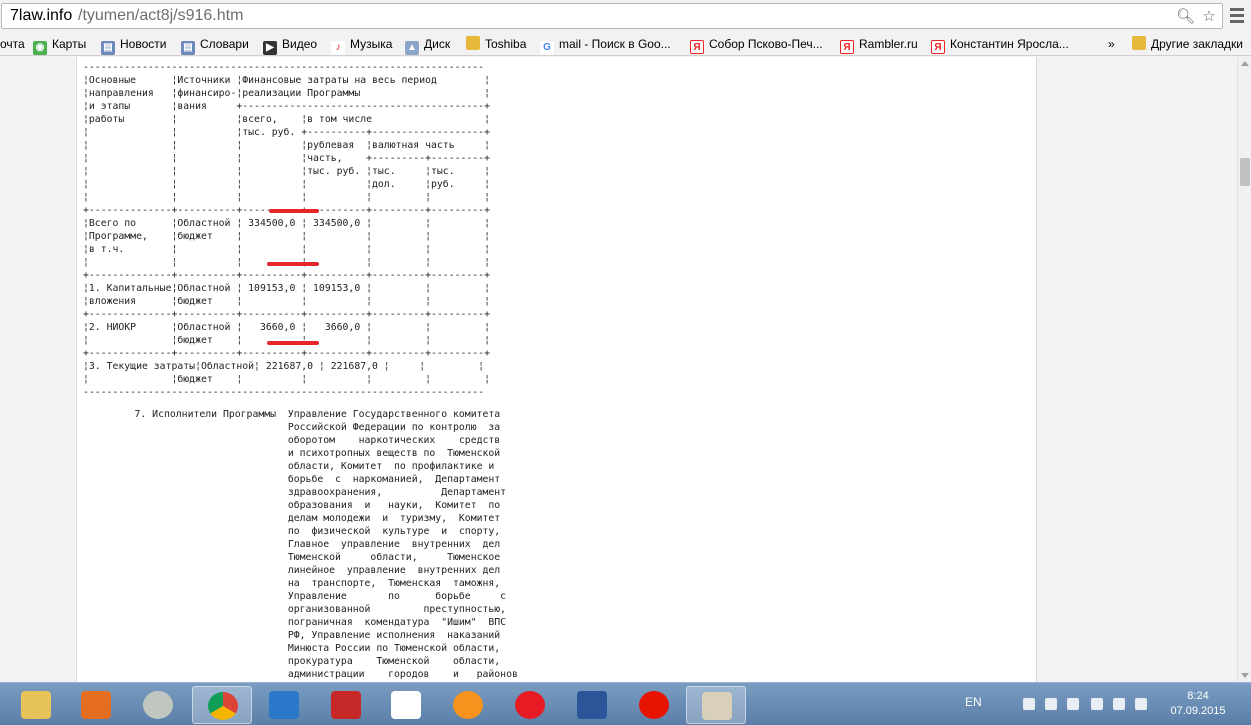 The width and height of the screenshot is (1251, 725). What do you see at coordinates (1245, 63) in the screenshot?
I see `scroll-up-arrow` at bounding box center [1245, 63].